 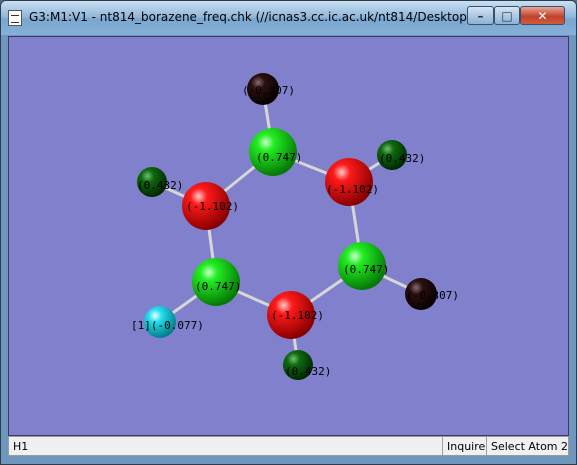 I want to click on charge-label-h-selected: [1](-0.077), so click(x=167, y=325).